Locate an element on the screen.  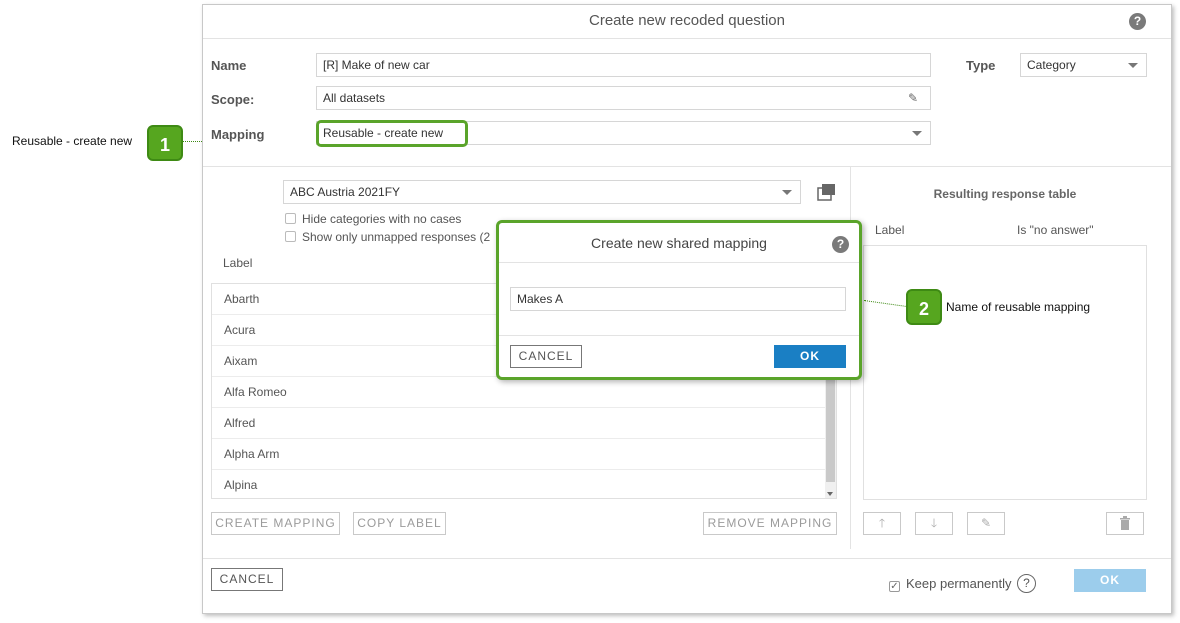
create-mapping-button: CREATE MAPPING is located at coordinates (275, 523).